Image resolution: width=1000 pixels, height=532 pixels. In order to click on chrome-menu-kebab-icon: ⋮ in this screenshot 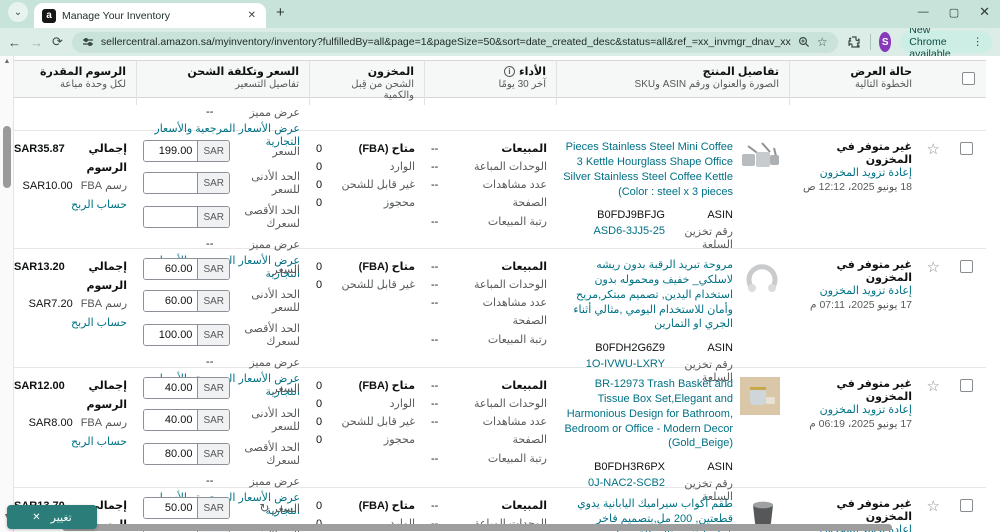, I will do `click(978, 42)`.